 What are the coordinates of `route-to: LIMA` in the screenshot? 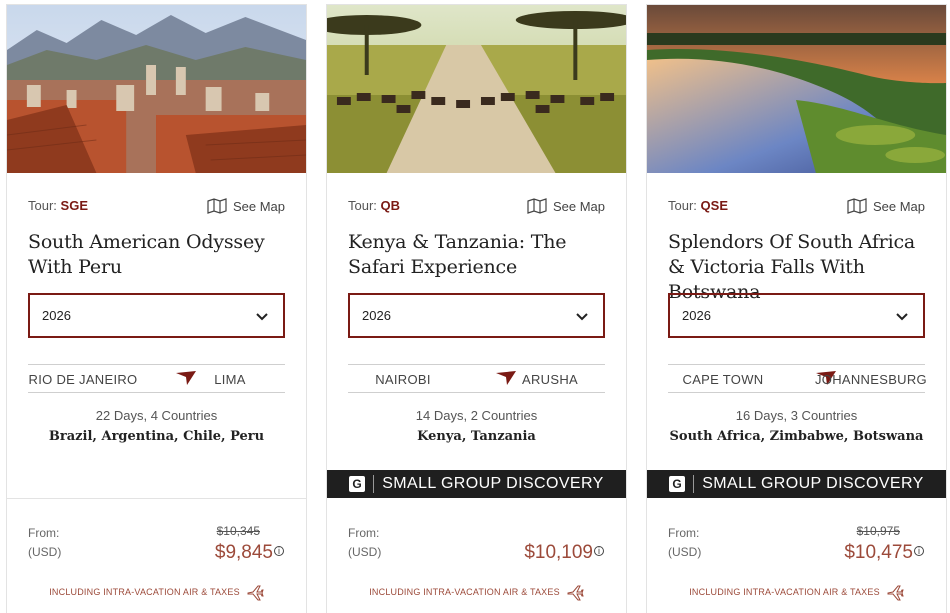 It's located at (230, 379).